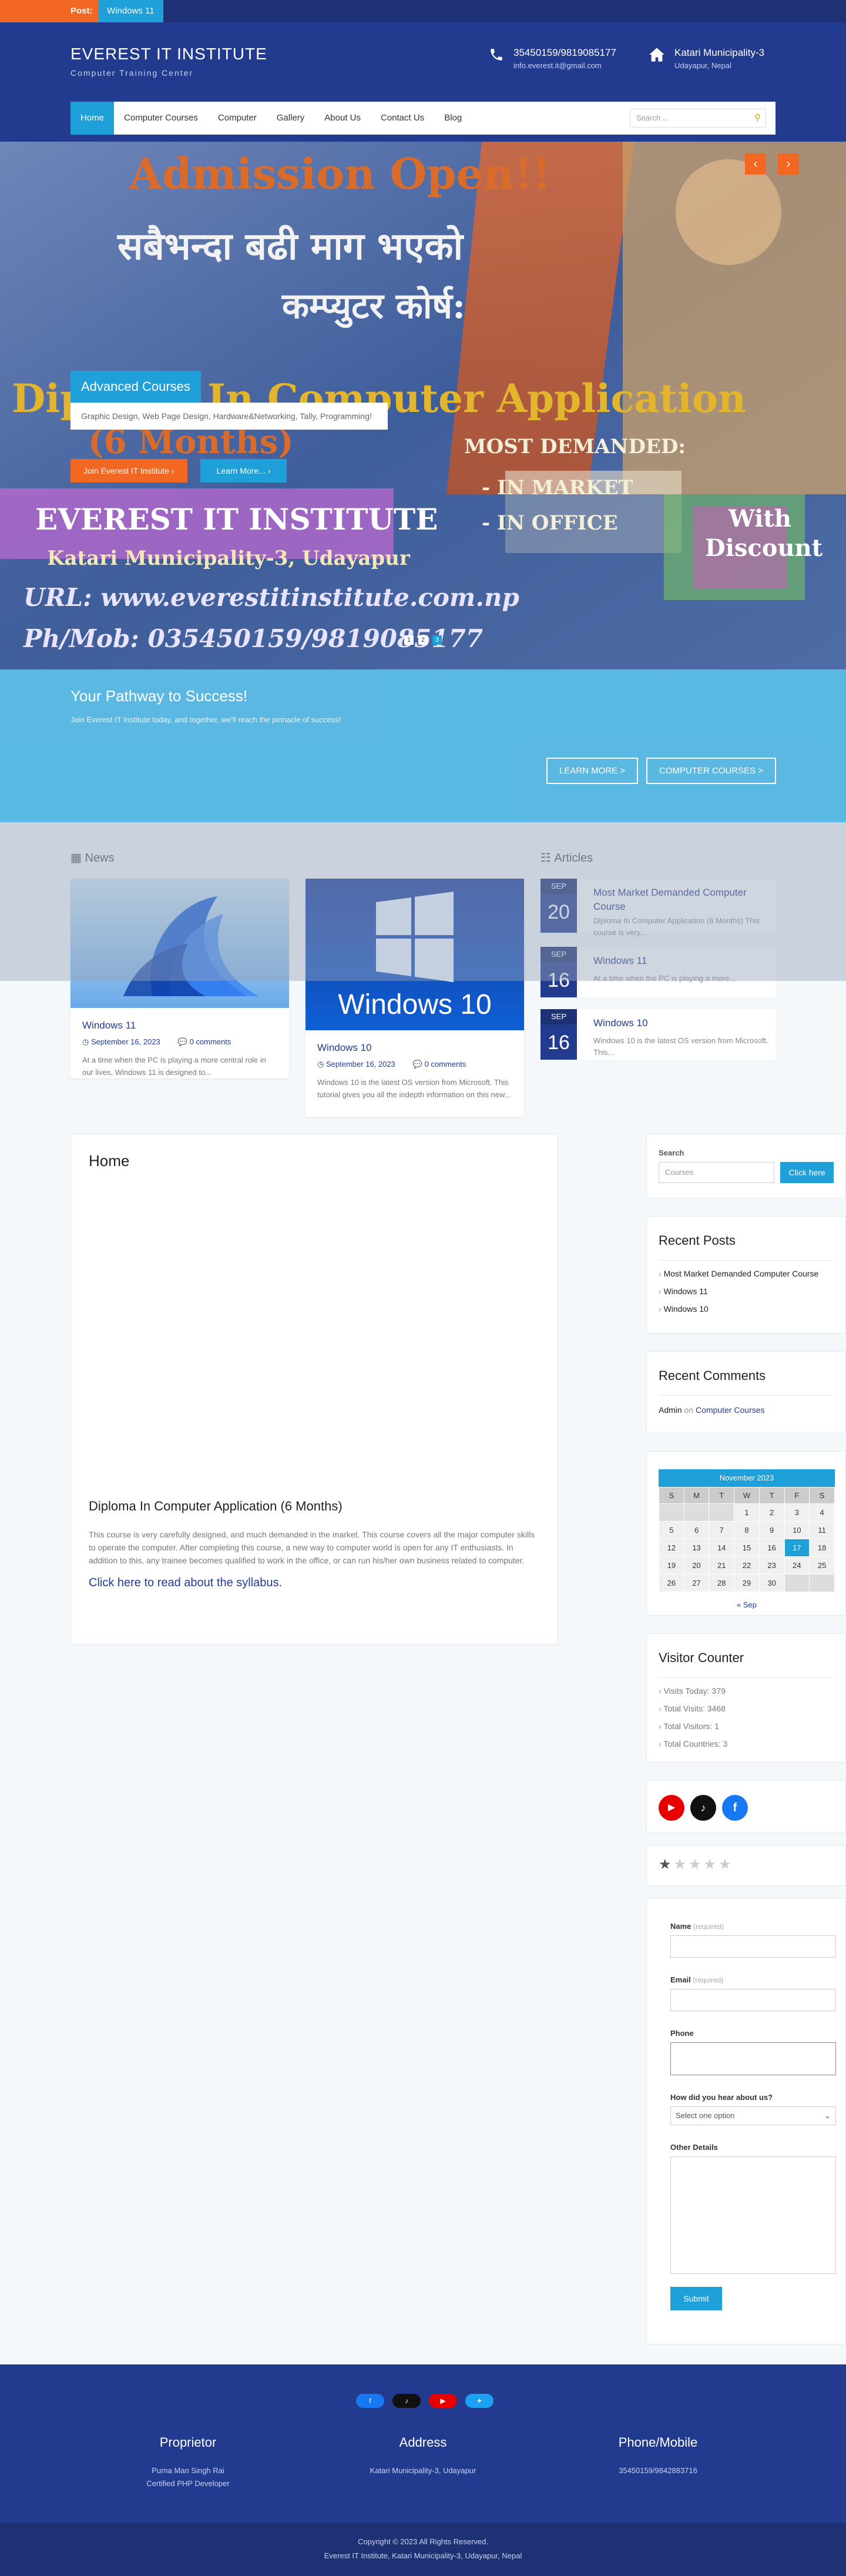 This screenshot has width=846, height=2576. What do you see at coordinates (772, 1530) in the screenshot?
I see `calendar-day: 9` at bounding box center [772, 1530].